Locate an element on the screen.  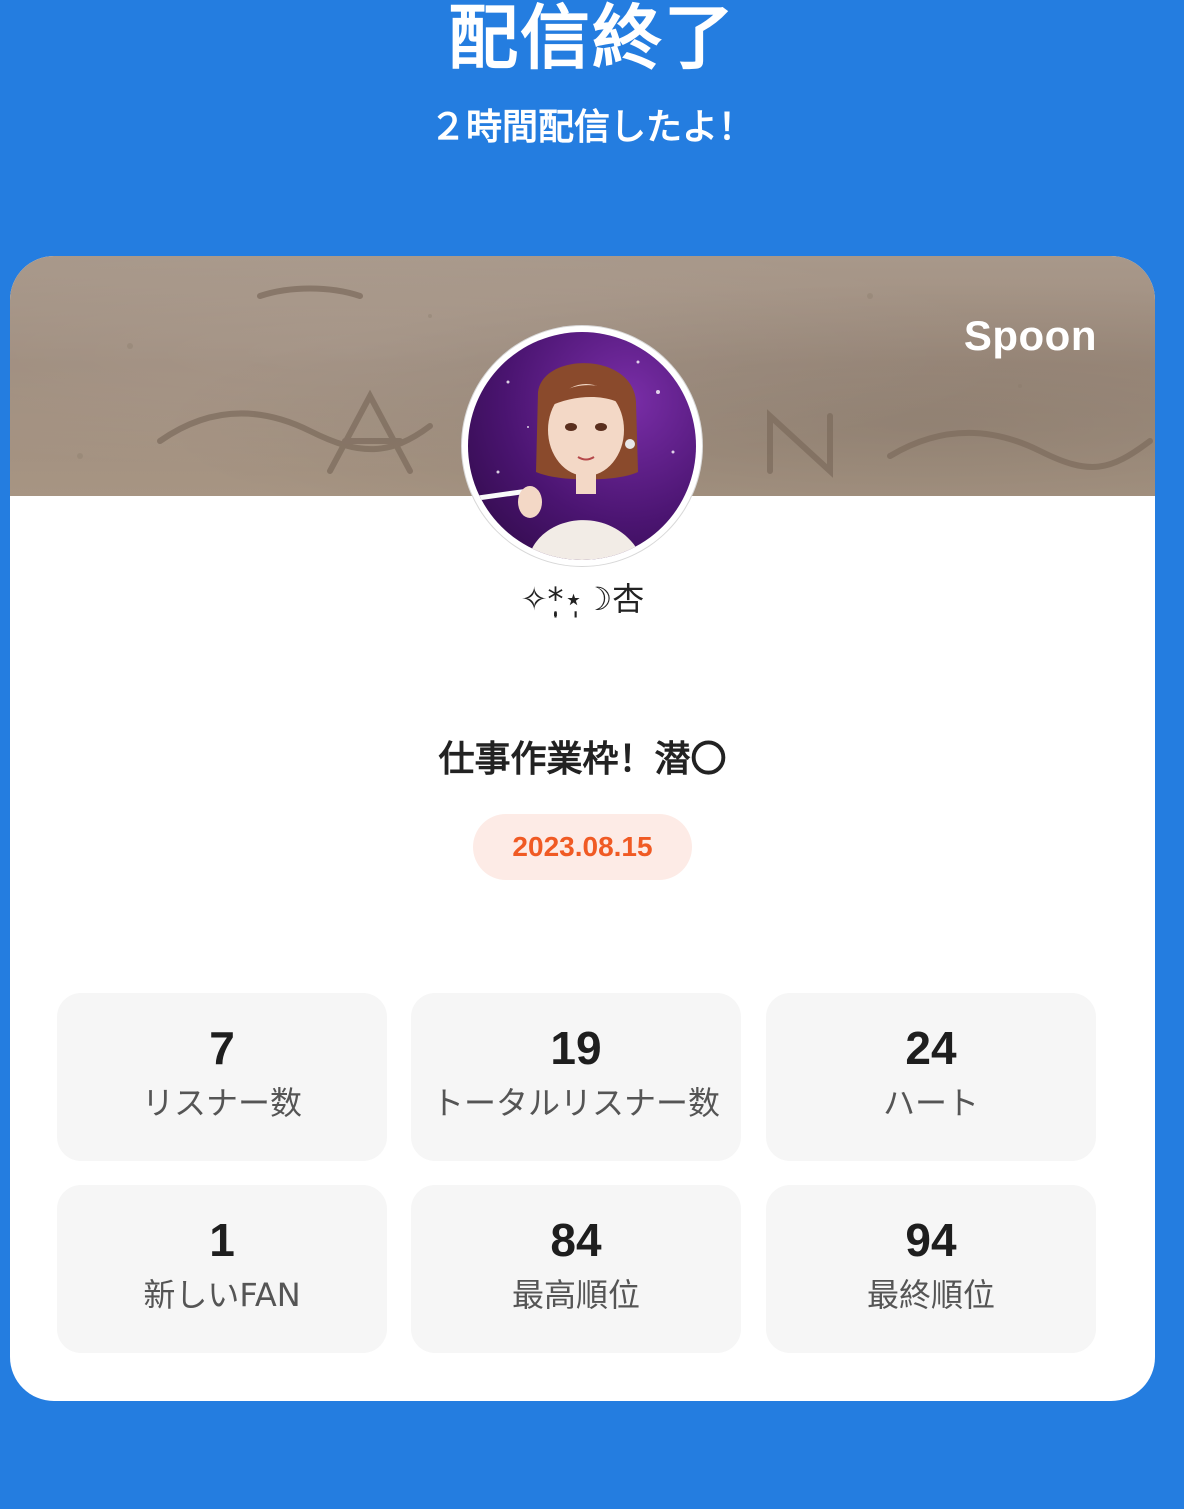
page-subtitle: ２時間配信したよ！ is located at coordinates (591, 127).